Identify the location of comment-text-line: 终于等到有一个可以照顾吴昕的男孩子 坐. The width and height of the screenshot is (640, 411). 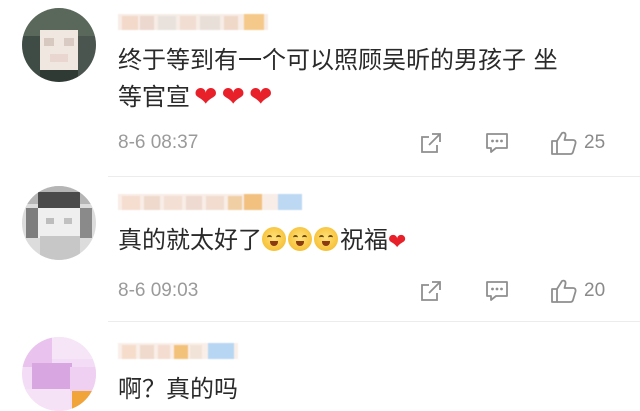
(338, 60).